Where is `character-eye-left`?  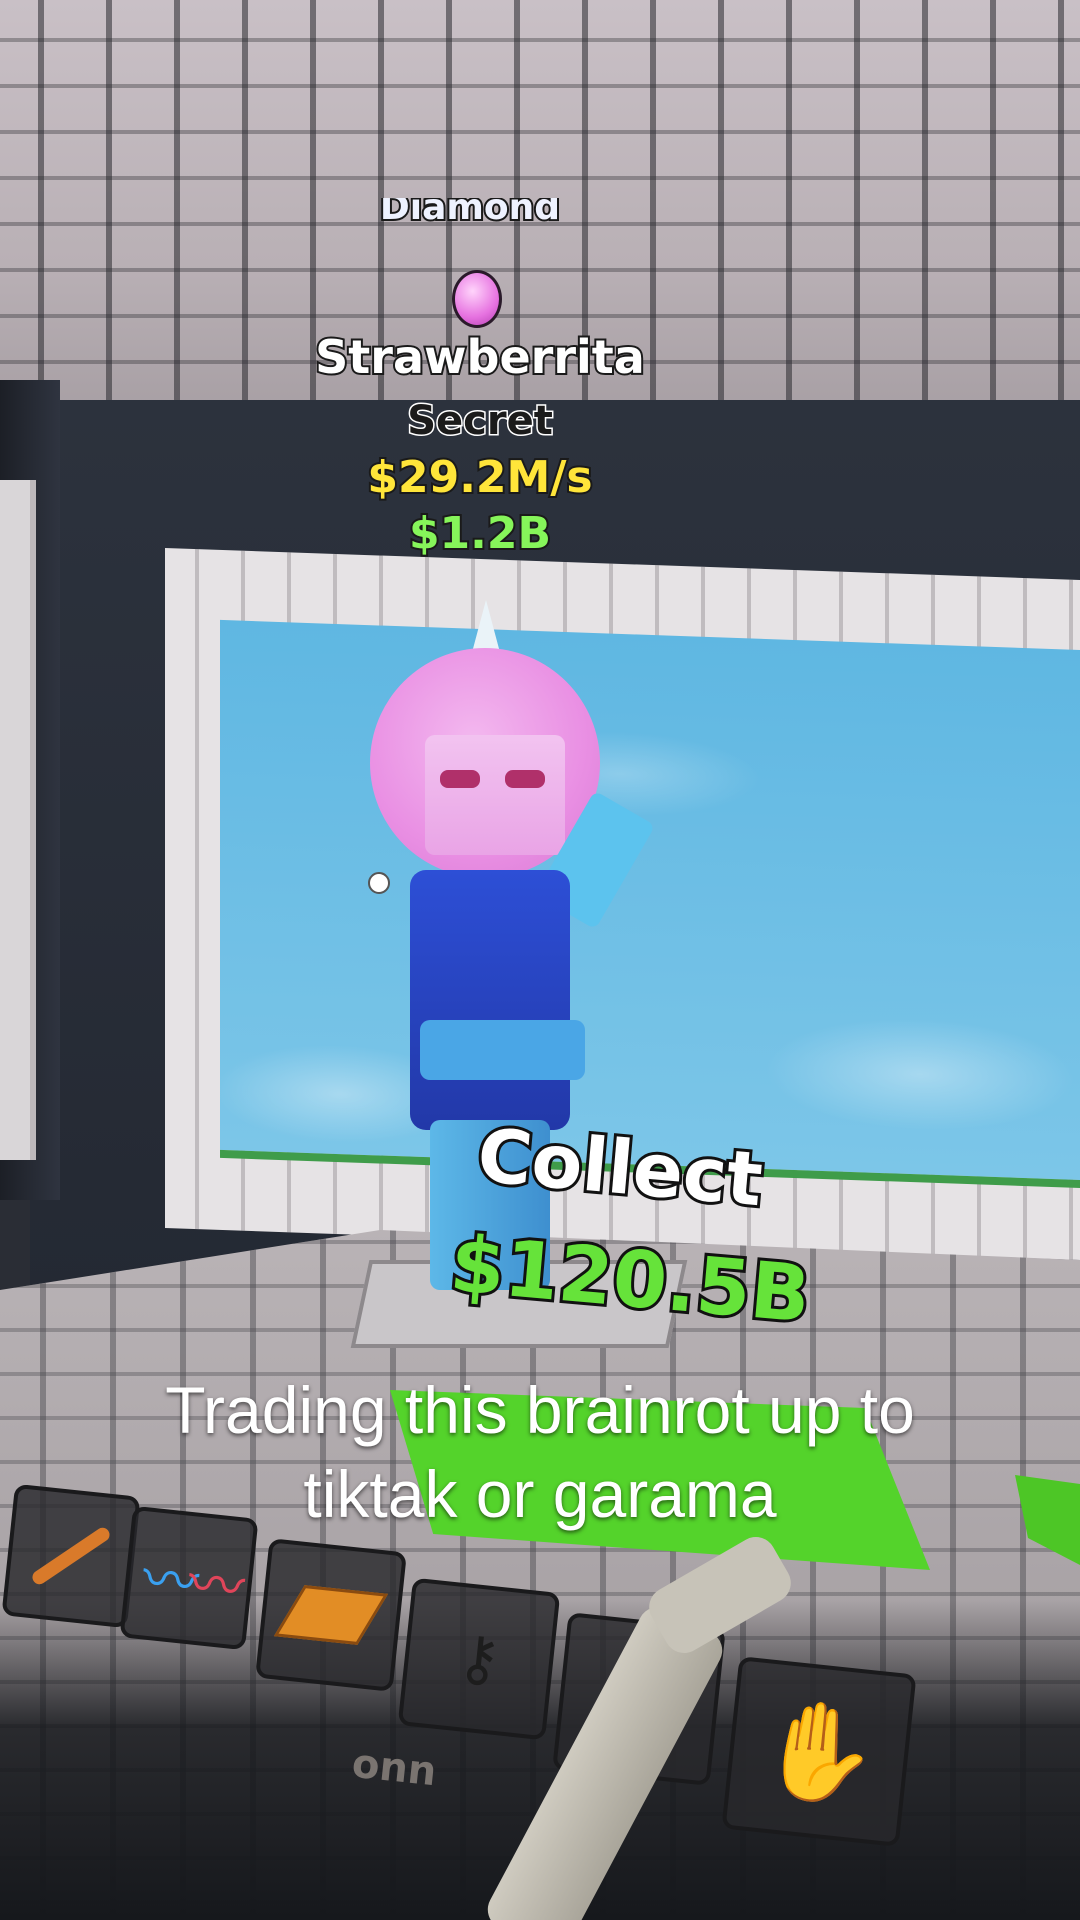
character-eye-left is located at coordinates (460, 779).